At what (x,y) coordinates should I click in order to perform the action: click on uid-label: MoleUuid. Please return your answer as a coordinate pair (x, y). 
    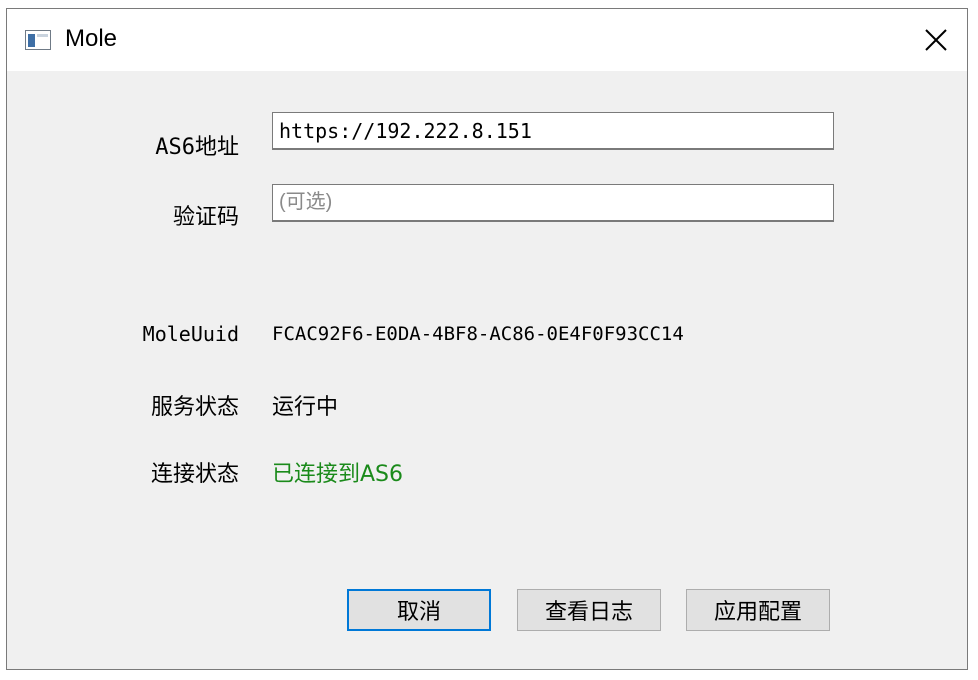
    Looking at the image, I should click on (190, 334).